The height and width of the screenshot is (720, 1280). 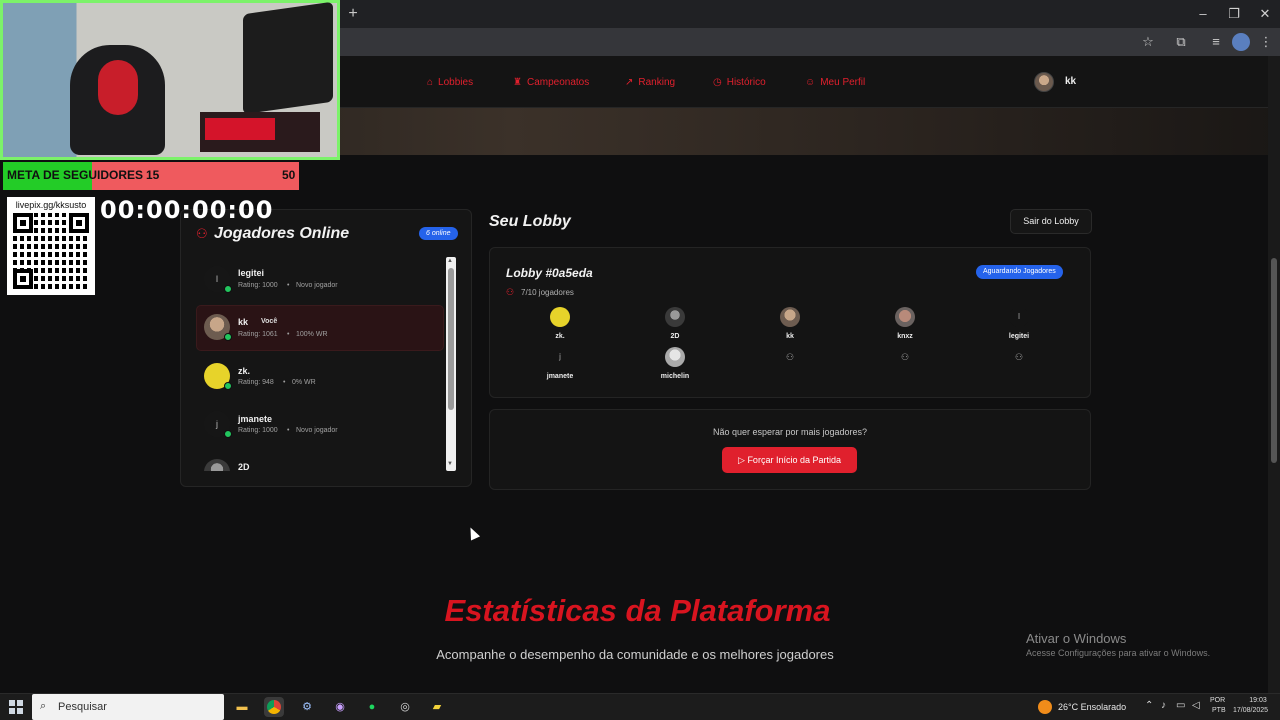 I want to click on spotify-icon: ●, so click(x=372, y=707).